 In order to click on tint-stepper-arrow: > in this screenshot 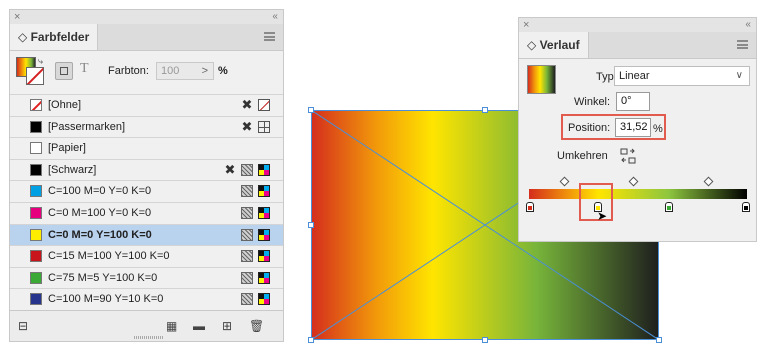, I will do `click(205, 71)`.